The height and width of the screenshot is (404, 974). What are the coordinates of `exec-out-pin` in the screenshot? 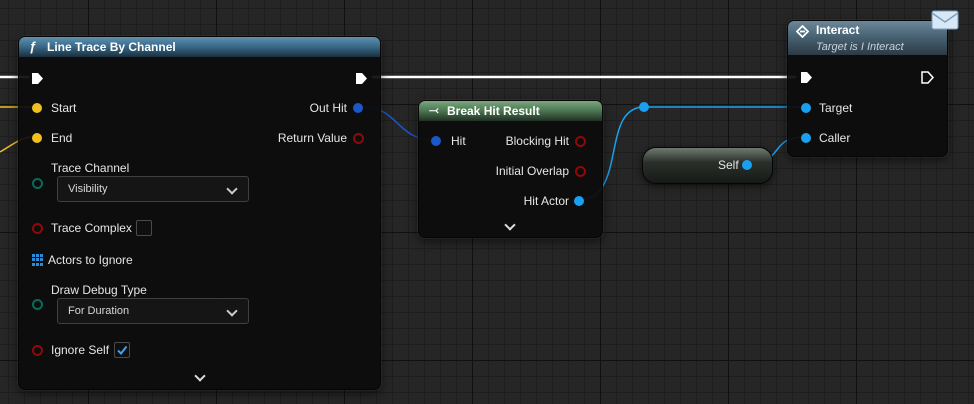 It's located at (361, 78).